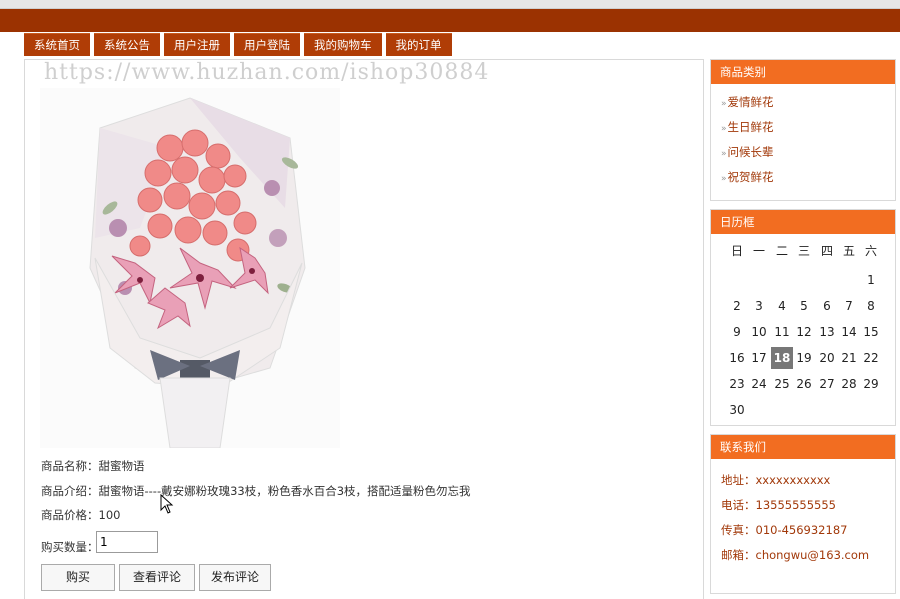  I want to click on nav-register: 用户注册, so click(197, 44).